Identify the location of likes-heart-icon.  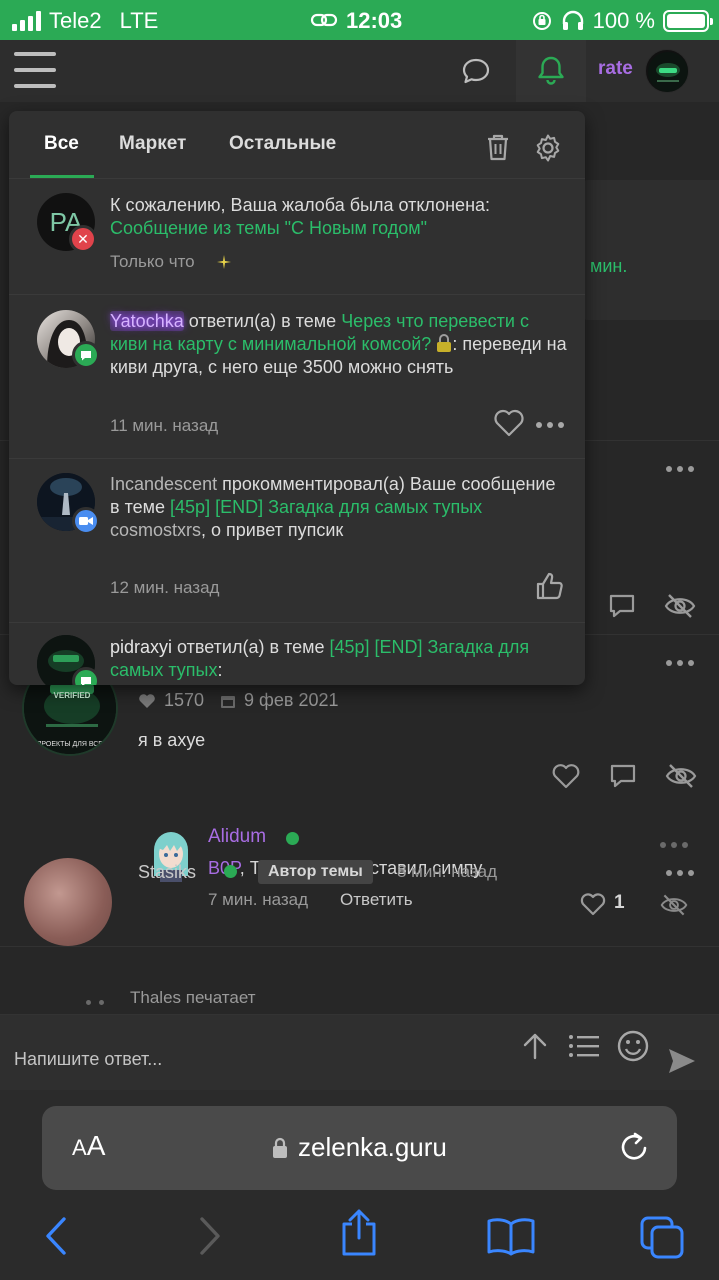
(147, 700).